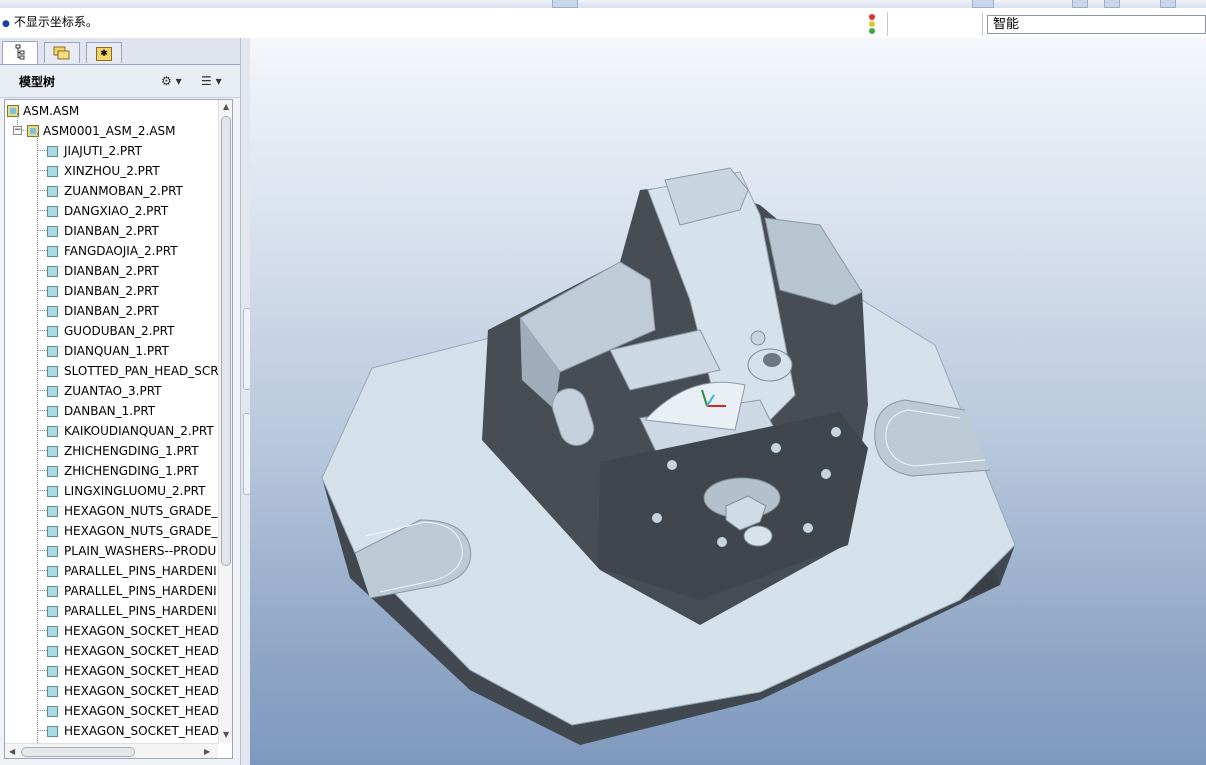 This screenshot has height=765, width=1206. What do you see at coordinates (109, 131) in the screenshot?
I see `tree-subassembly-label: ASM0001_ASM_2.ASM` at bounding box center [109, 131].